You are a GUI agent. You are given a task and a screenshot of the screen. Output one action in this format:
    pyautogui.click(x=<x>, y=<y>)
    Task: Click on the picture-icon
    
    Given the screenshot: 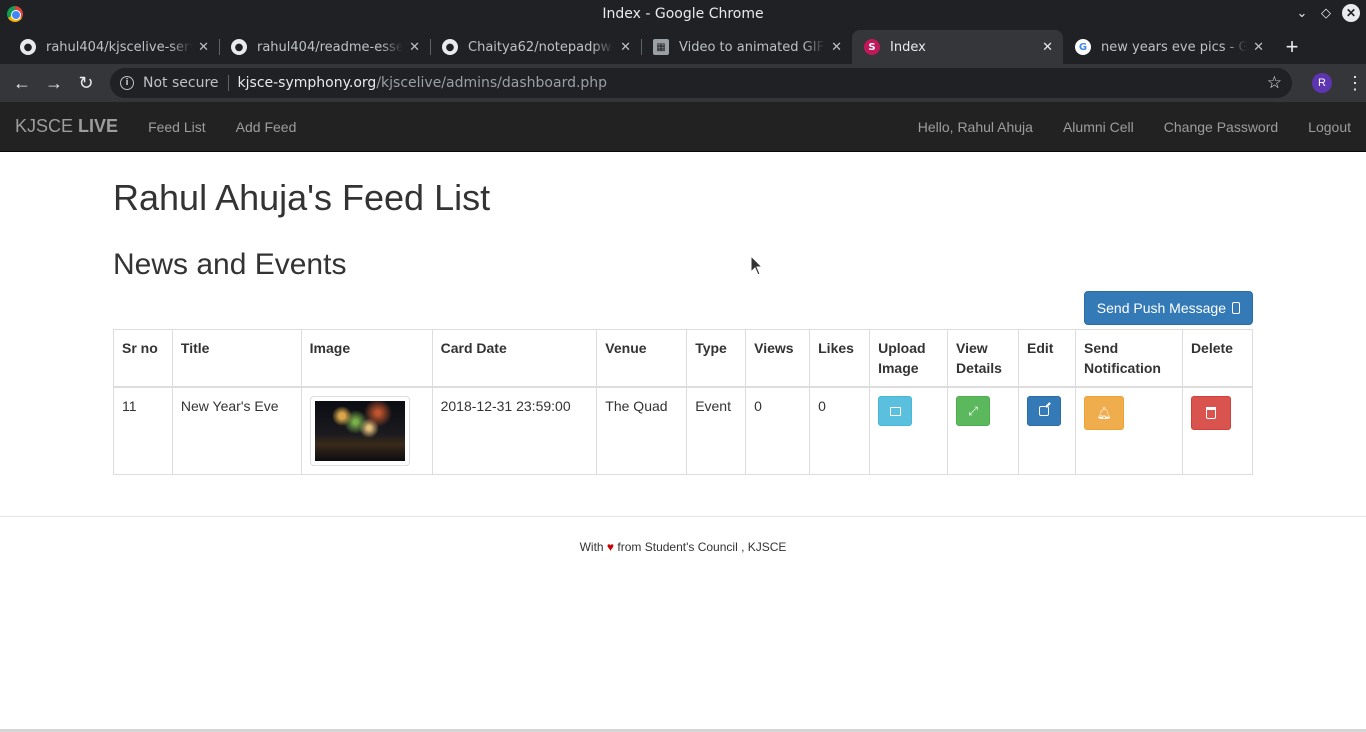 What is the action you would take?
    pyautogui.click(x=895, y=411)
    